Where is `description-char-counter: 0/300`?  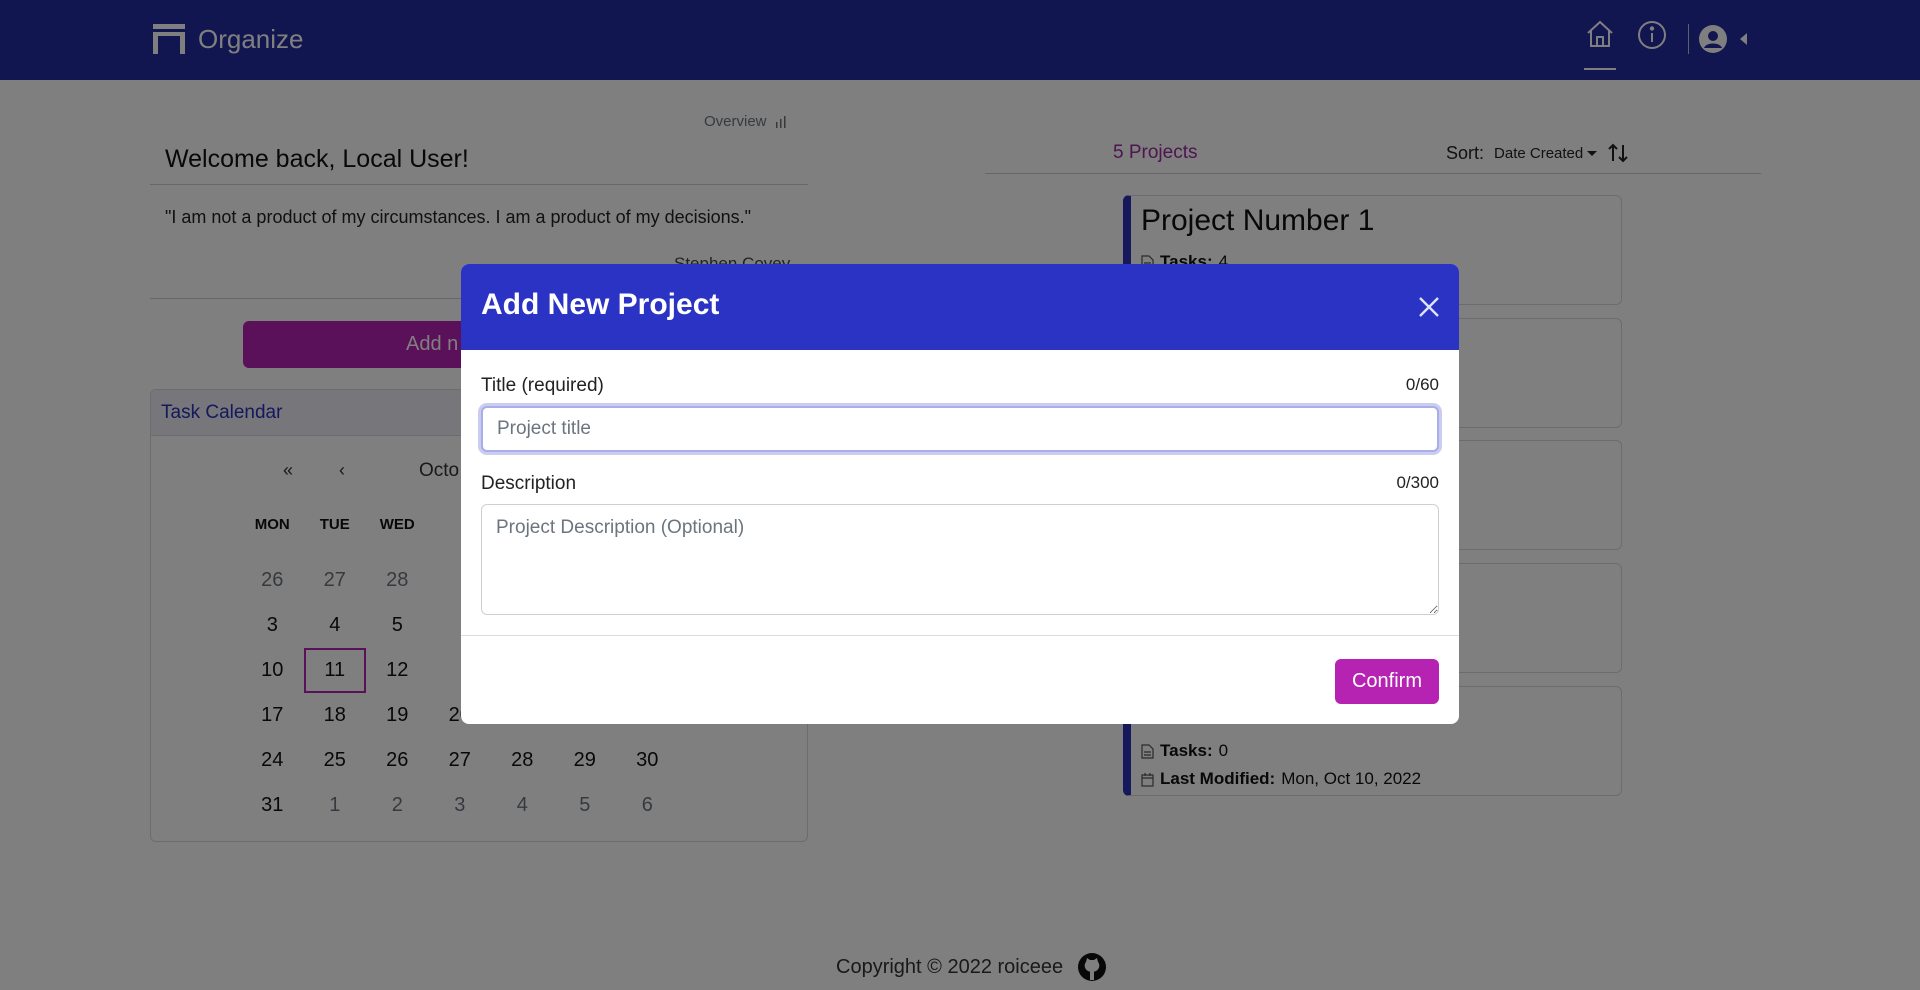 description-char-counter: 0/300 is located at coordinates (1417, 482).